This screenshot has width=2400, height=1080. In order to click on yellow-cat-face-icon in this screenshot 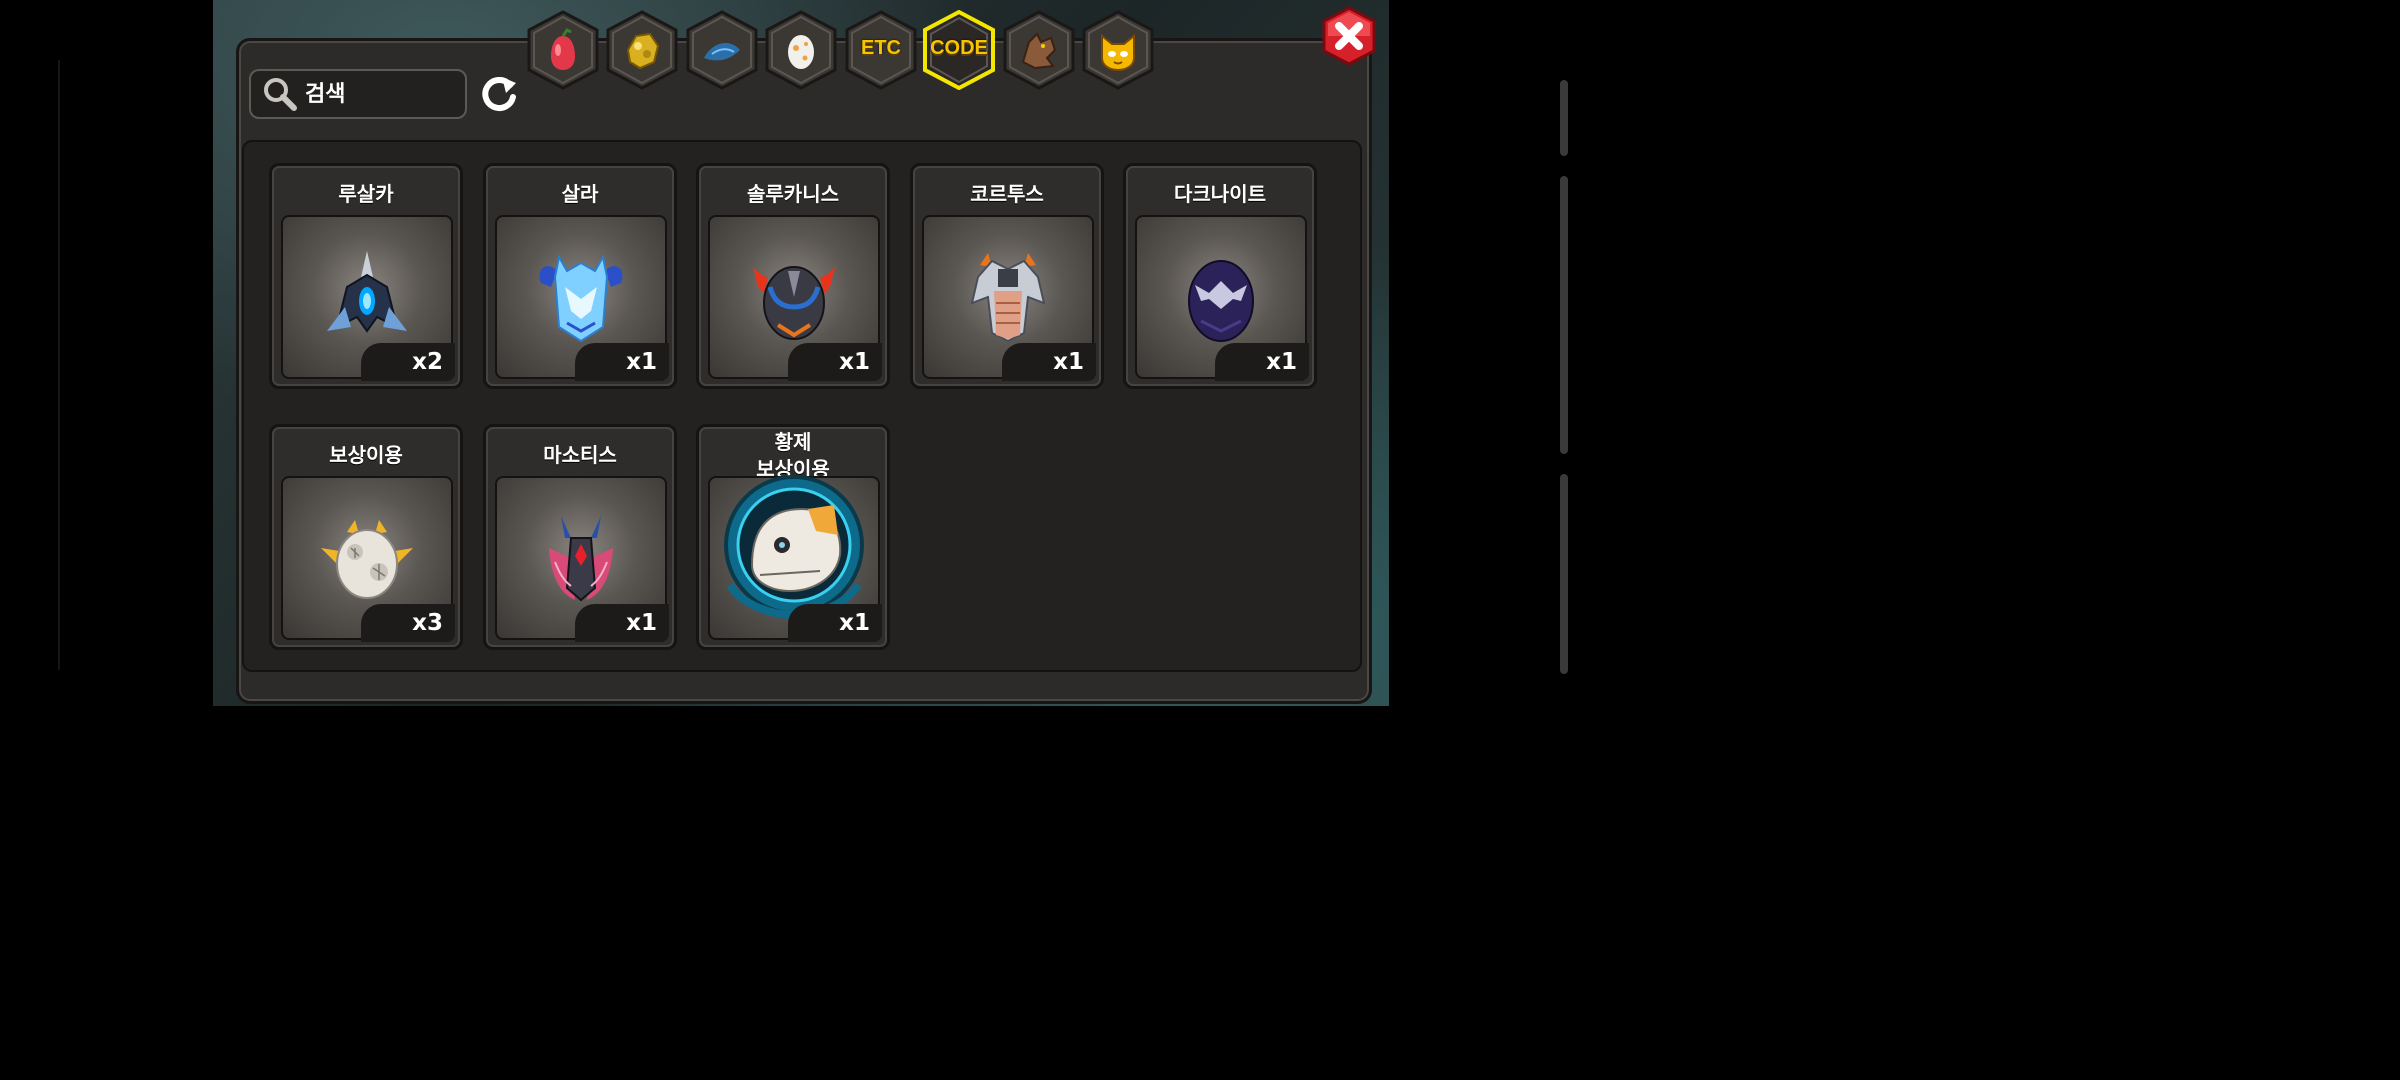, I will do `click(1118, 52)`.